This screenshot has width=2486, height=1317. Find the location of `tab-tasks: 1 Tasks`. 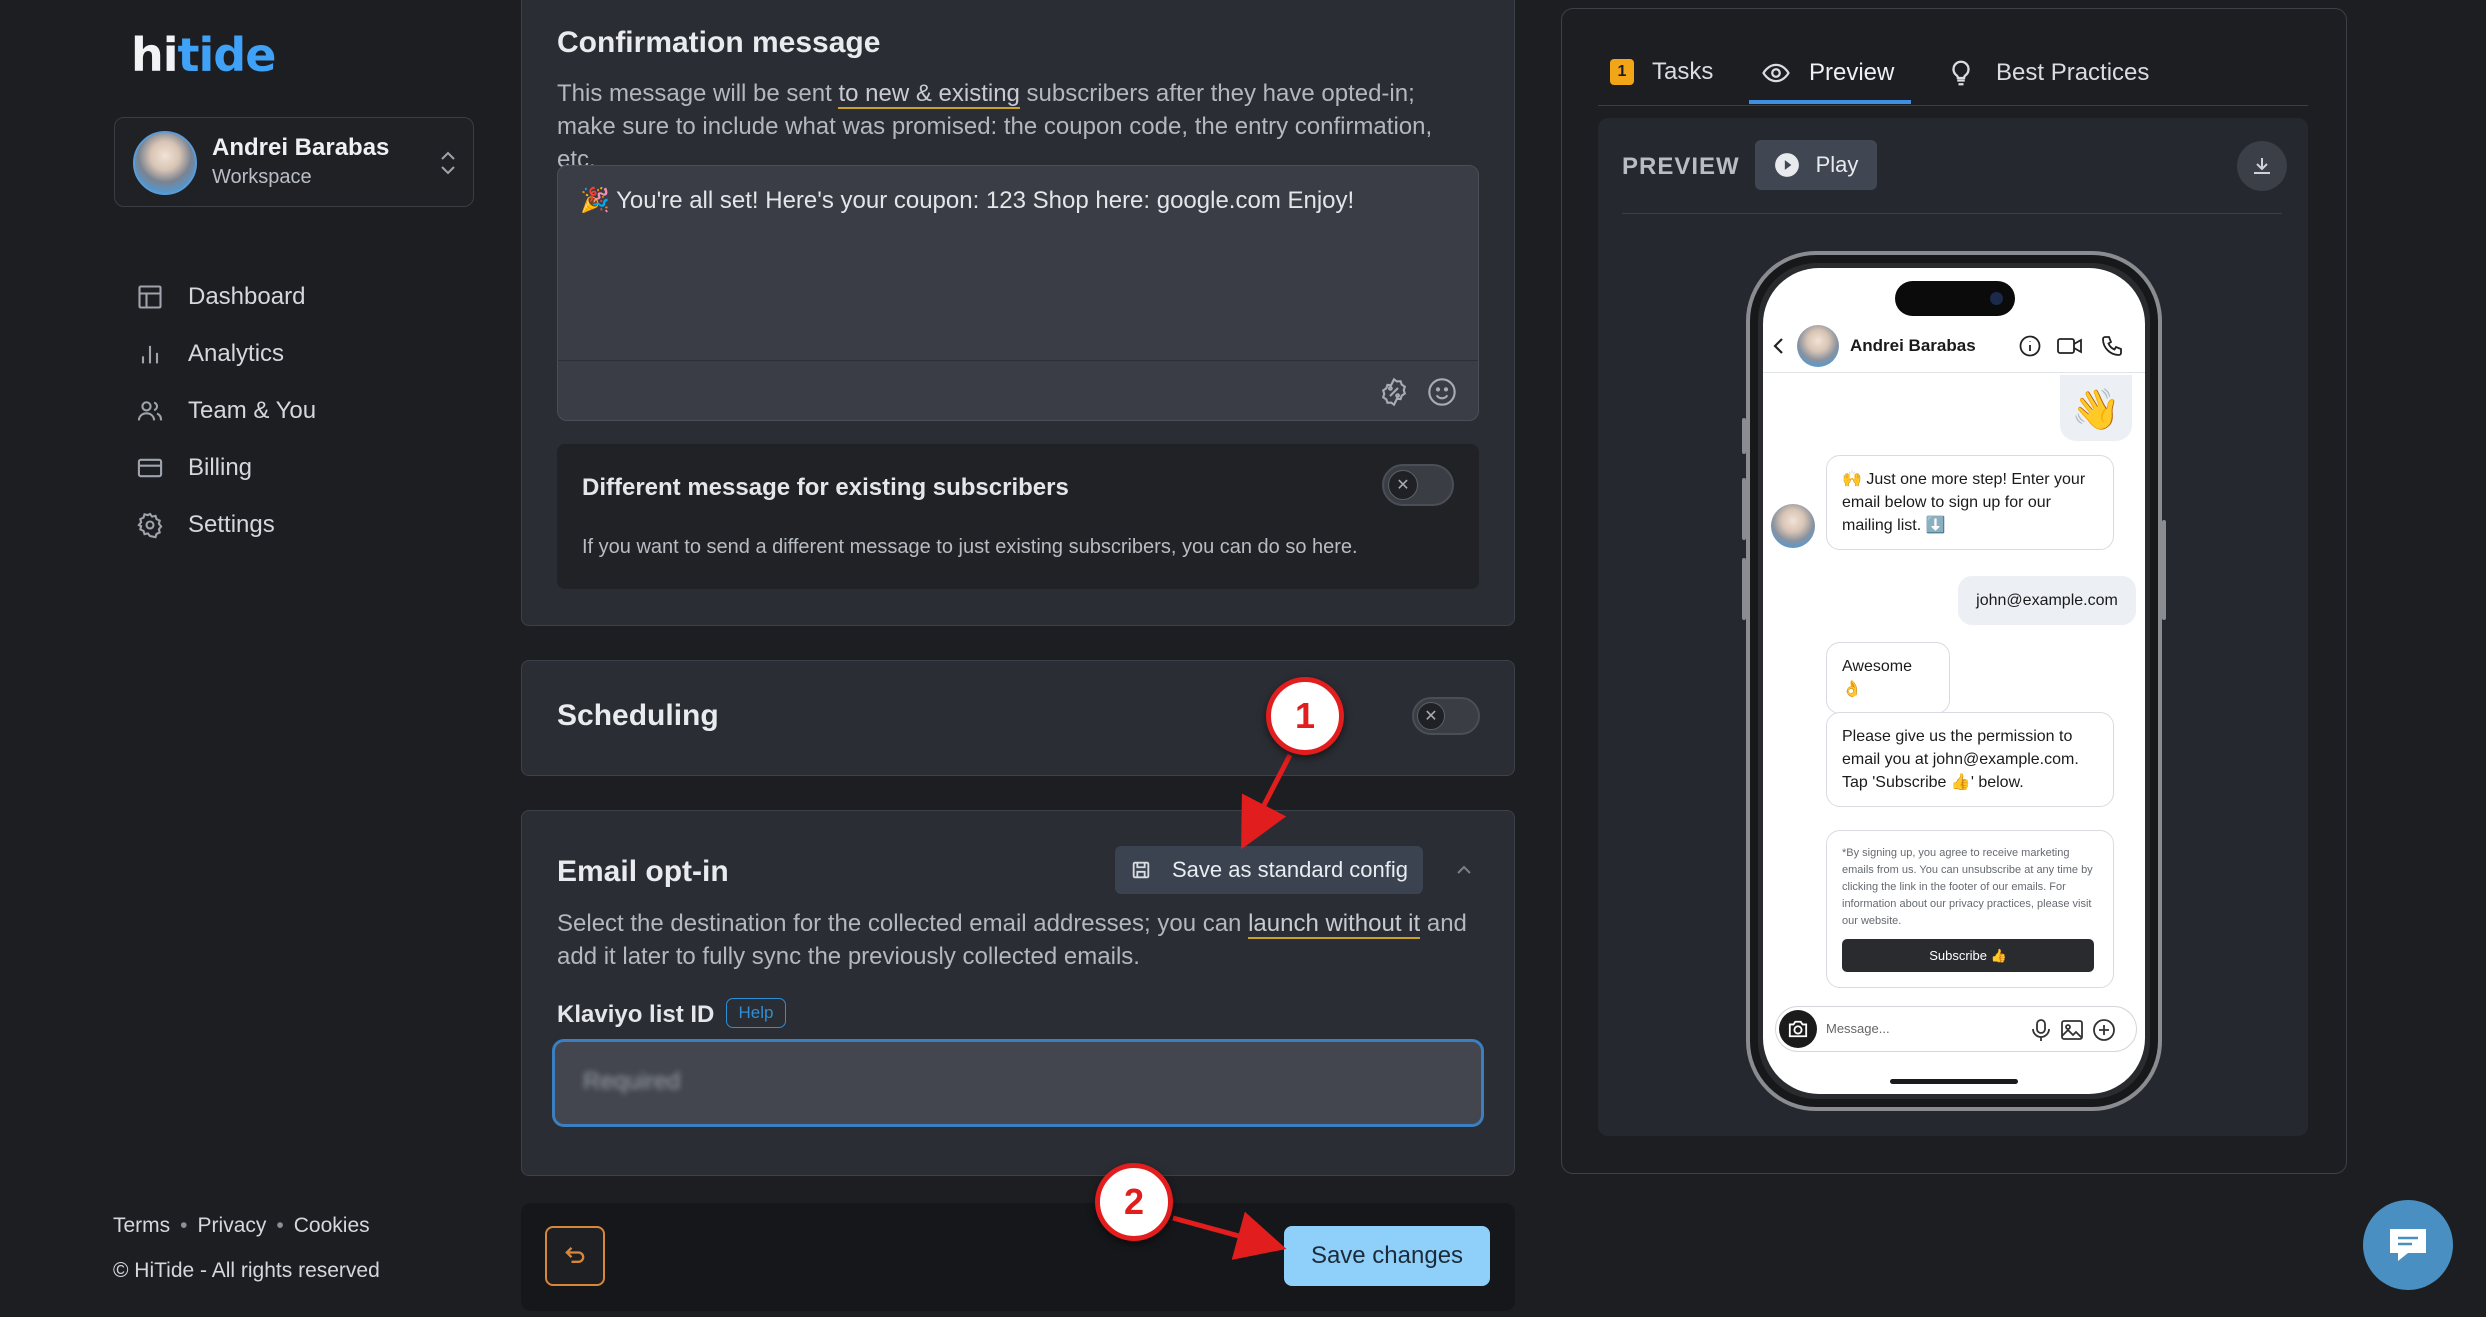

tab-tasks: 1 Tasks is located at coordinates (1661, 72).